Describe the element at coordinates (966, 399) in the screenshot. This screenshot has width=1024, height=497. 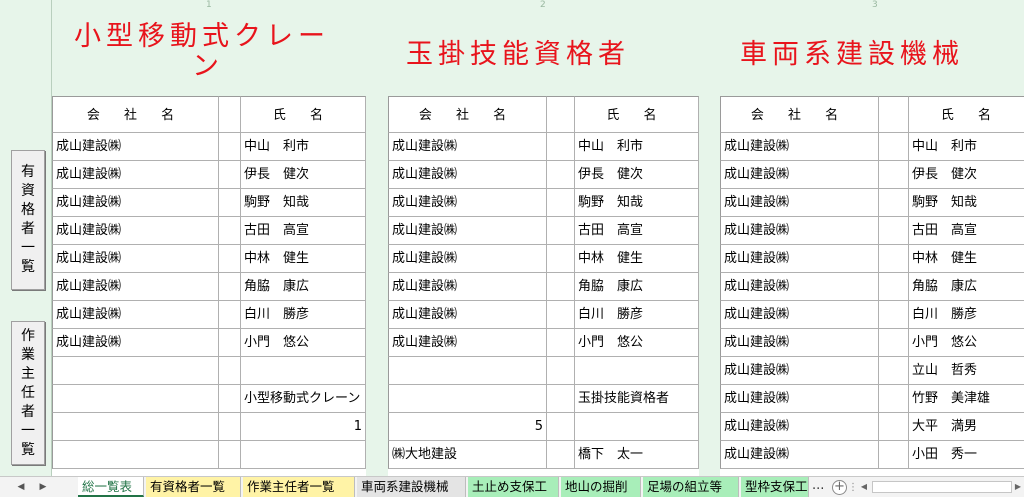
I see `cell-name: 竹野 美津雄` at that location.